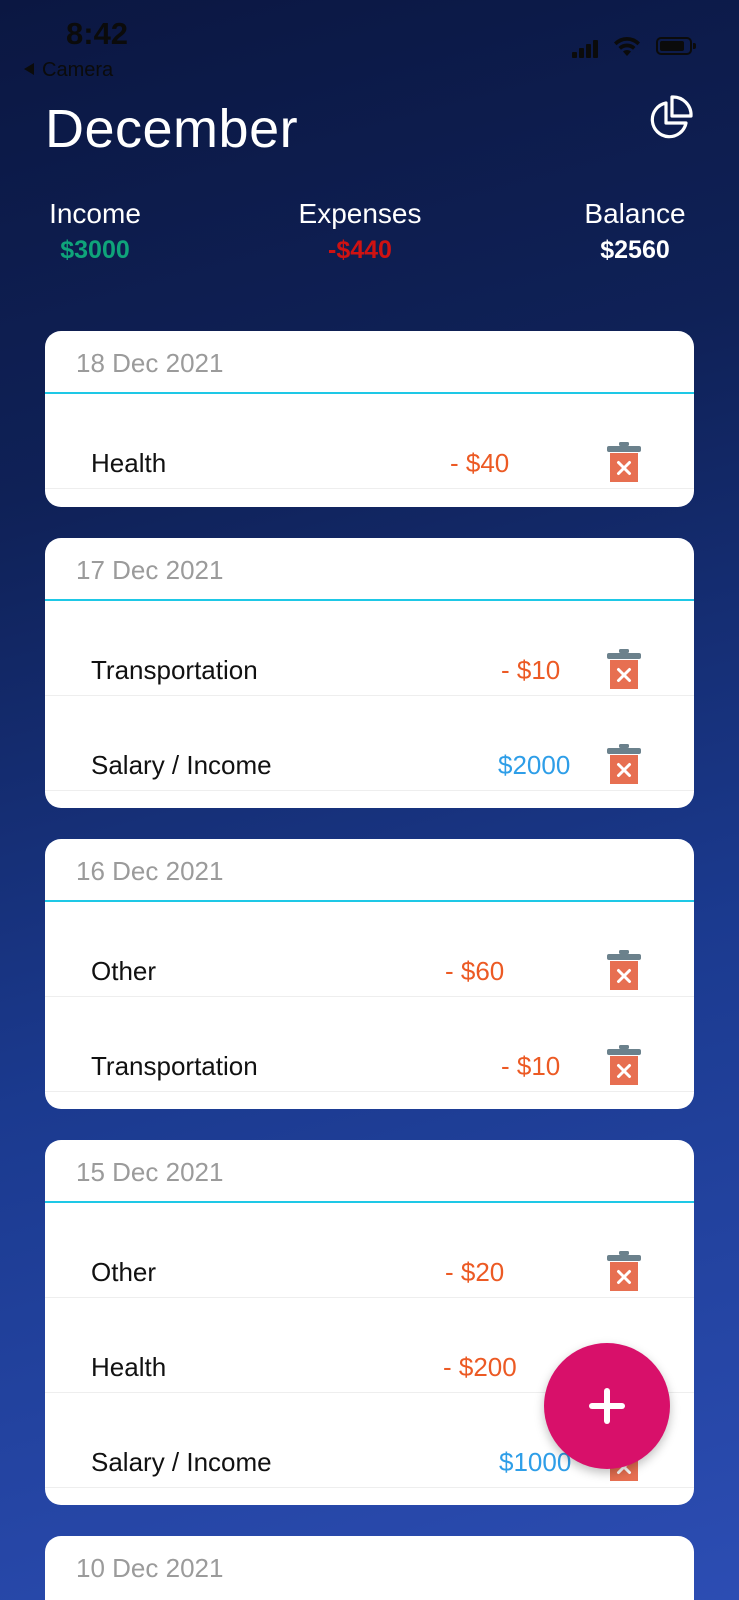 The image size is (739, 1600). I want to click on day-card: 18 Dec 2021 Health - $40, so click(369, 419).